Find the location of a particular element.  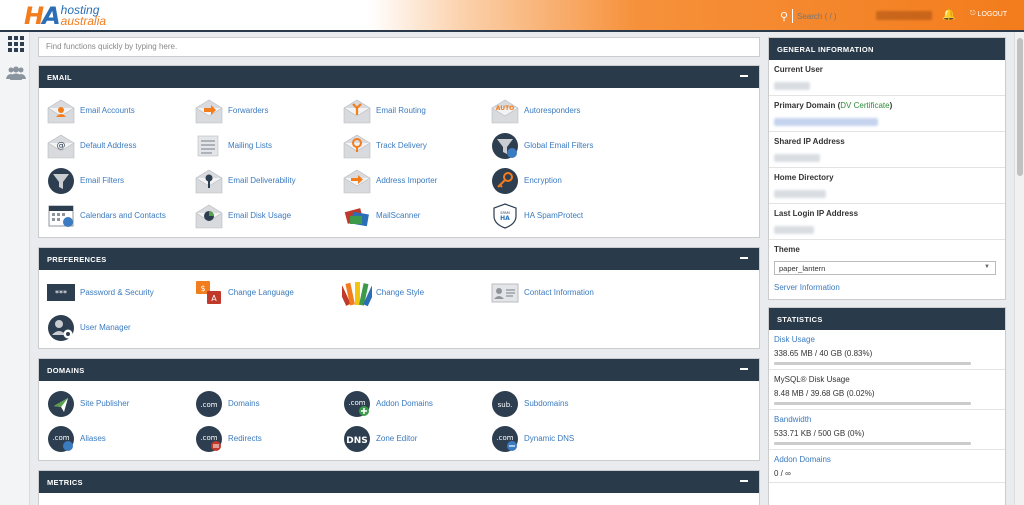

stat-name: Disk Usage is located at coordinates (887, 339).